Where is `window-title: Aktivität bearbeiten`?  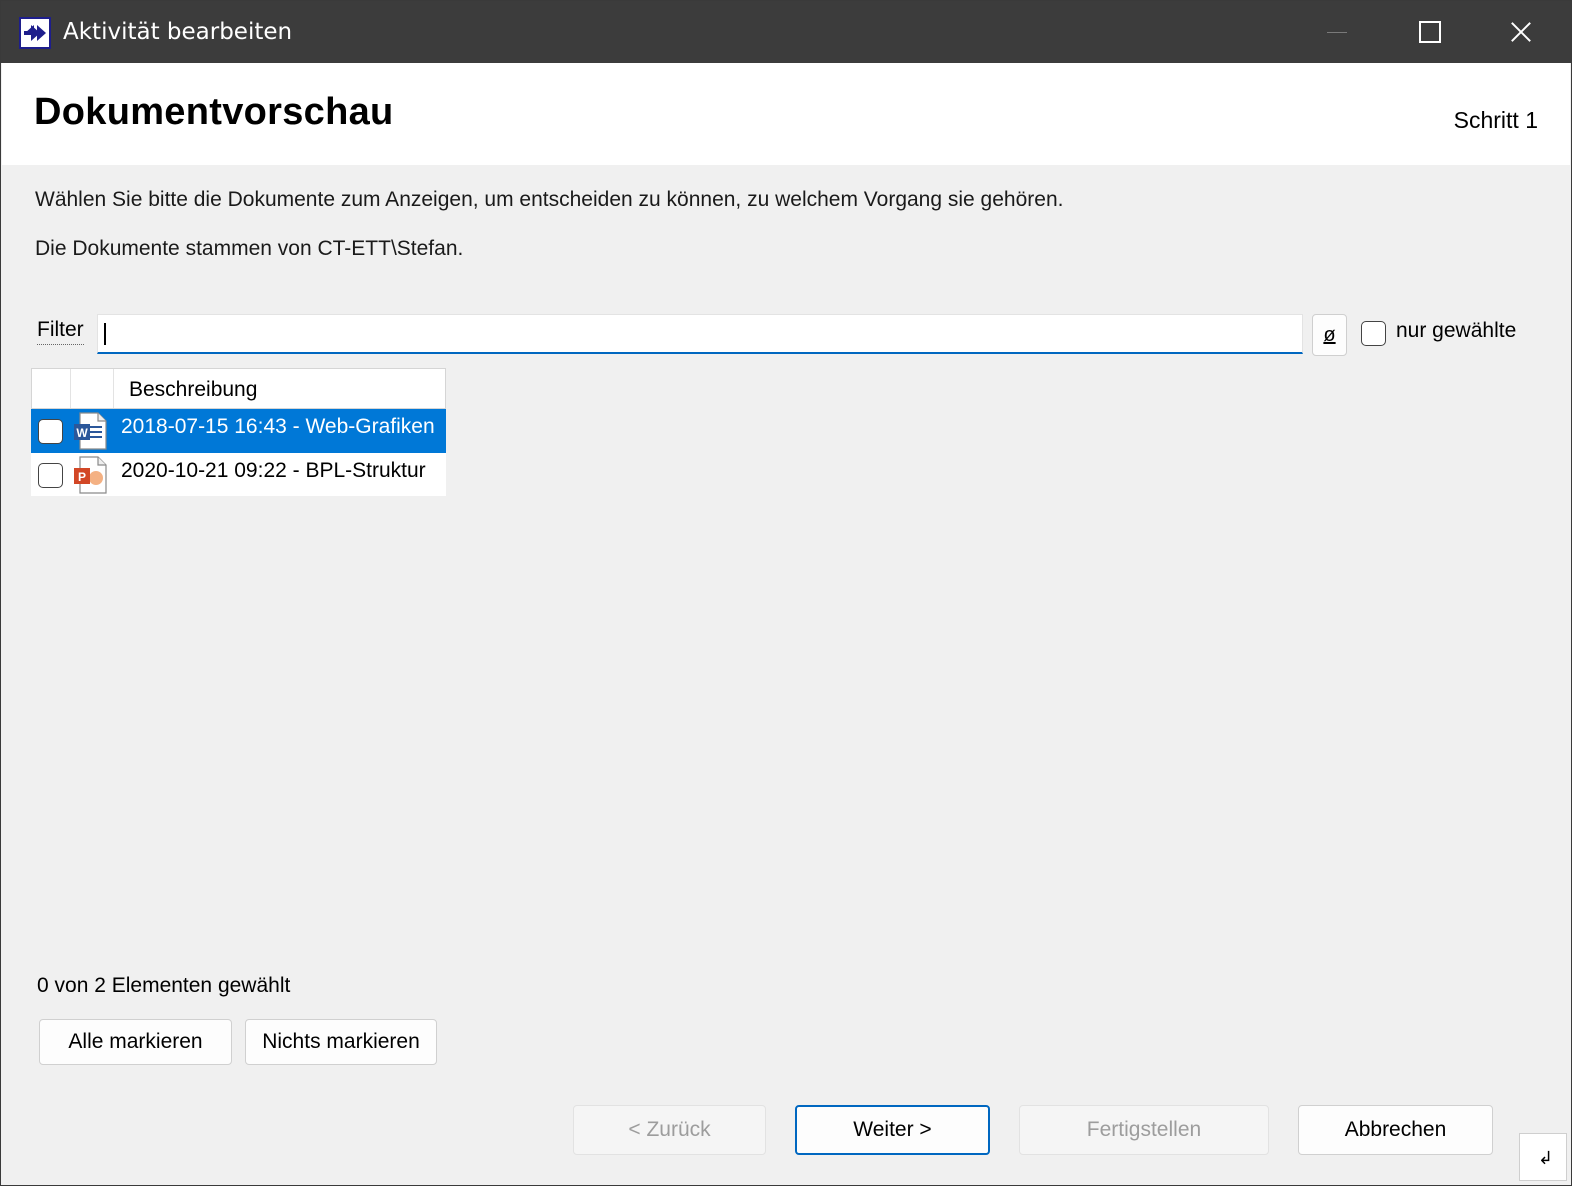 window-title: Aktivität bearbeiten is located at coordinates (178, 32).